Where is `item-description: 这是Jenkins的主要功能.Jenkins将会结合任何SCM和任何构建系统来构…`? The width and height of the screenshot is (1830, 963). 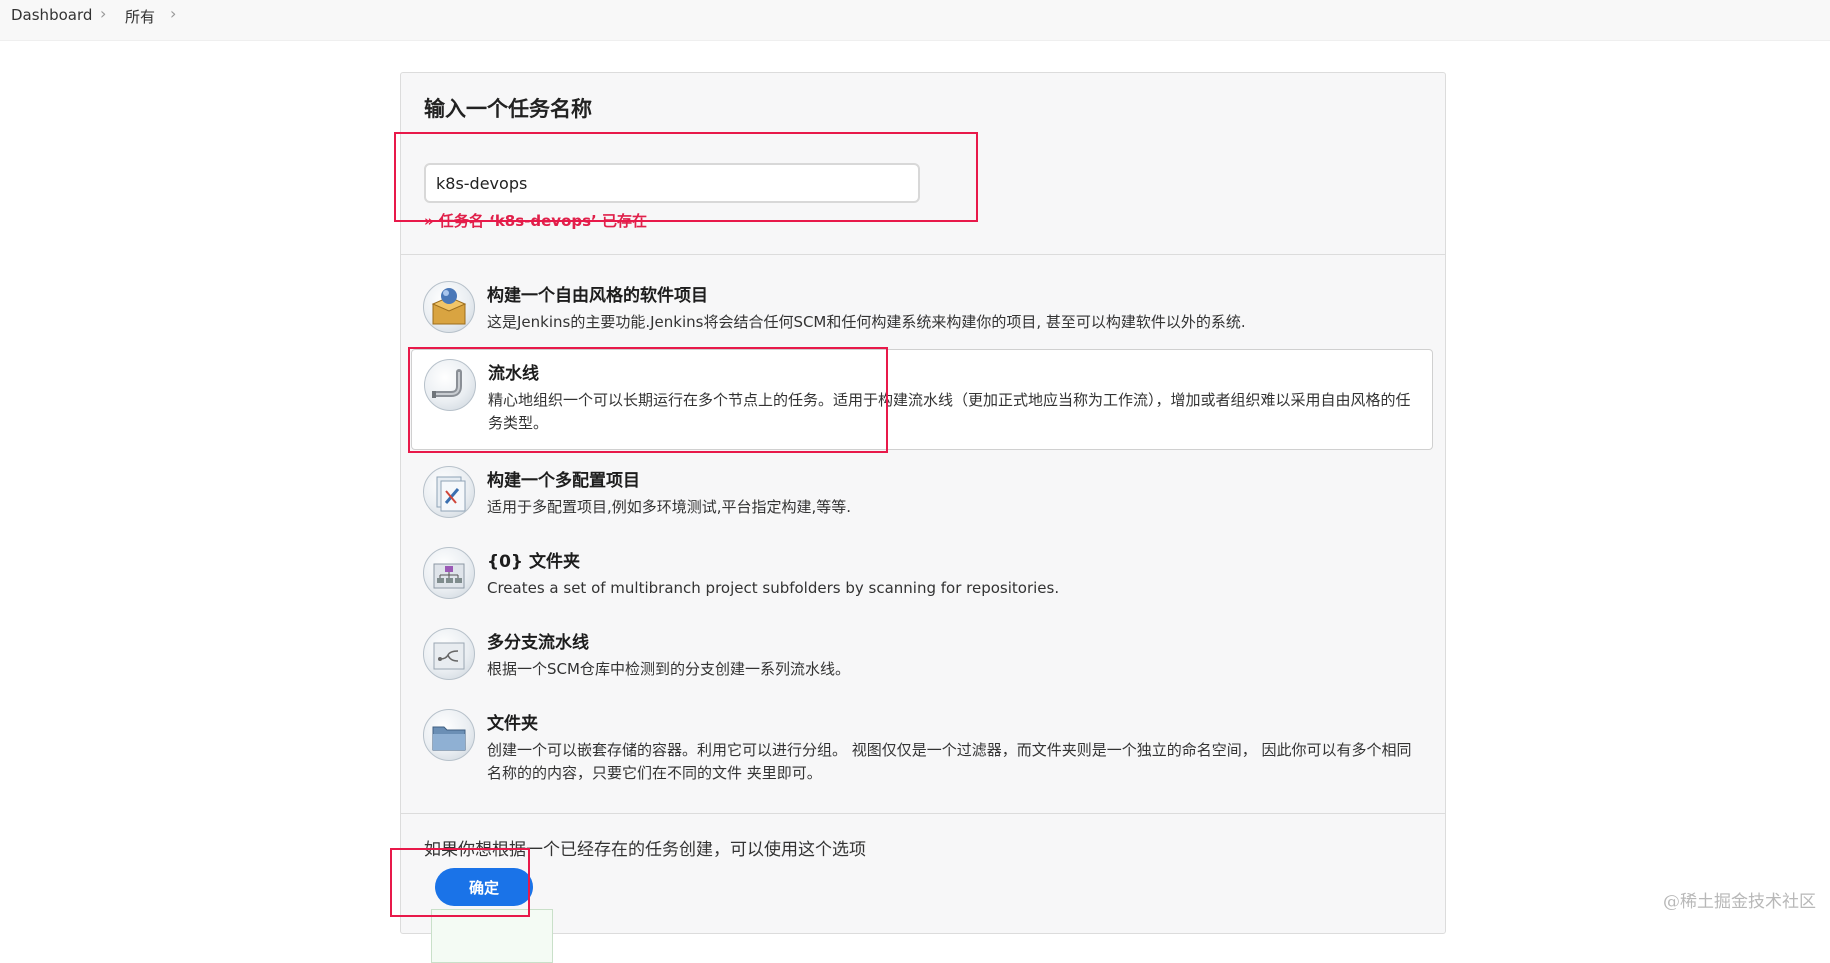
item-description: 这是Jenkins的主要功能.Jenkins将会结合任何SCM和任何构建系统来构… is located at coordinates (866, 322).